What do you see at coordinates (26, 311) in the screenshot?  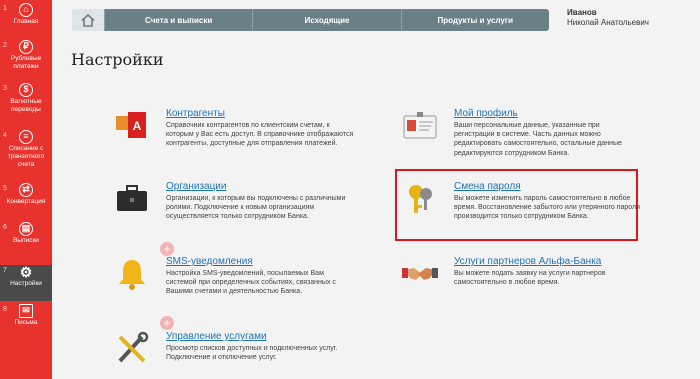 I see `envelope-icon: ✉` at bounding box center [26, 311].